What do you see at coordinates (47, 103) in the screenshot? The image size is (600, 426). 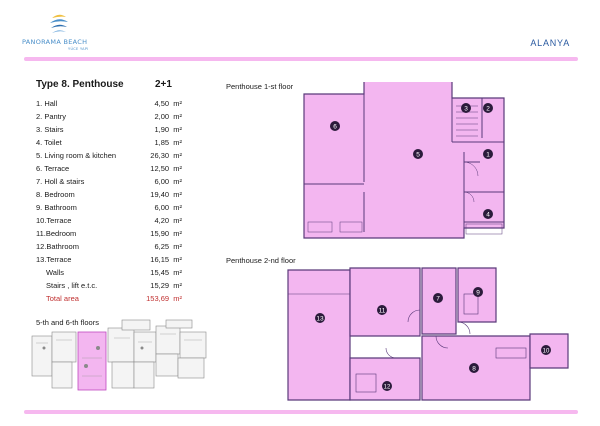 I see `area-label: 1. Hall` at bounding box center [47, 103].